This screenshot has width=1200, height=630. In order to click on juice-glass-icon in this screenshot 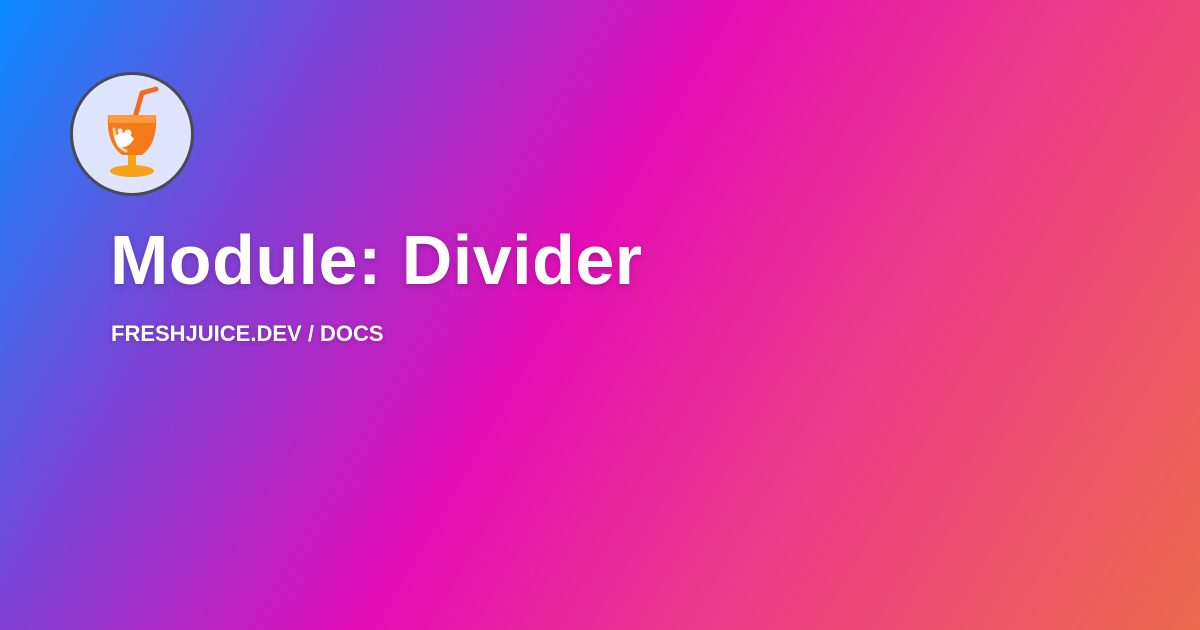, I will do `click(133, 131)`.